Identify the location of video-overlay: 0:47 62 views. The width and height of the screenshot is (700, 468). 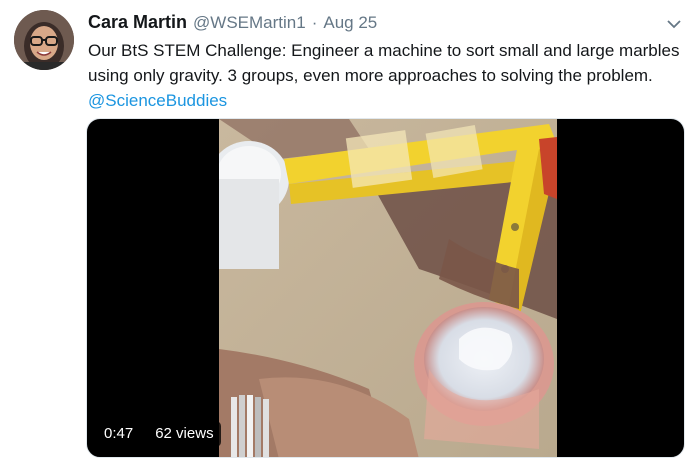
(159, 434).